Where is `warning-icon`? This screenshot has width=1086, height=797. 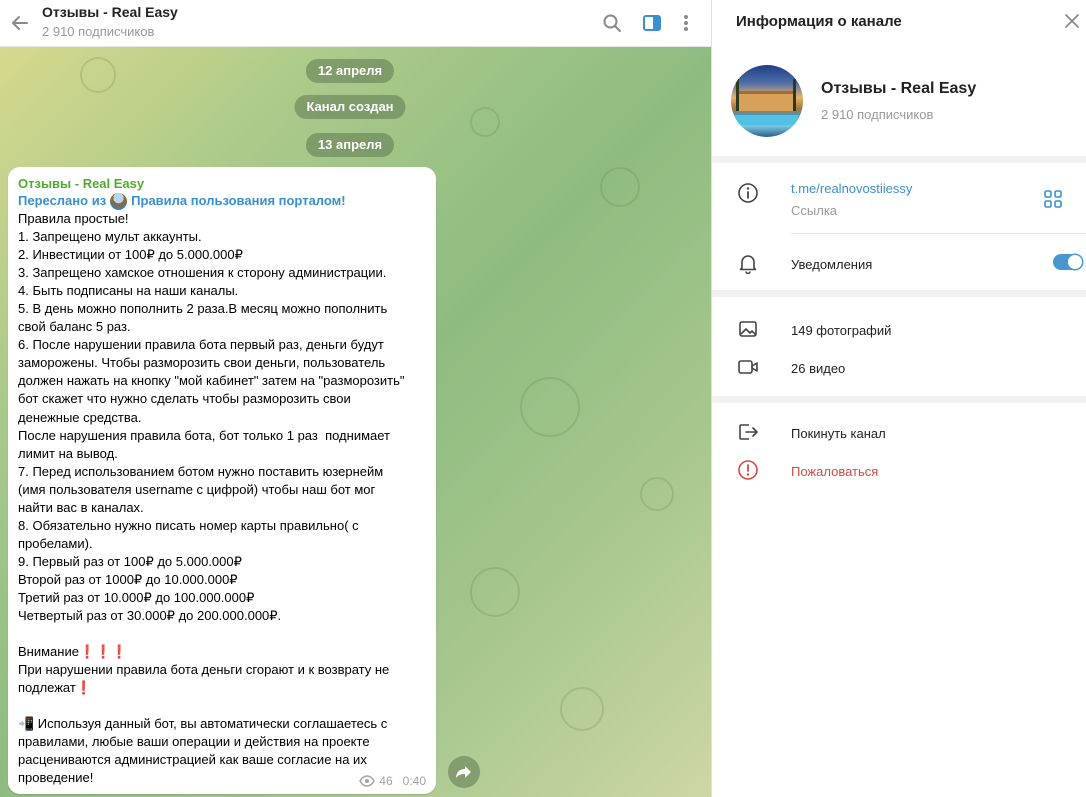
warning-icon is located at coordinates (748, 470).